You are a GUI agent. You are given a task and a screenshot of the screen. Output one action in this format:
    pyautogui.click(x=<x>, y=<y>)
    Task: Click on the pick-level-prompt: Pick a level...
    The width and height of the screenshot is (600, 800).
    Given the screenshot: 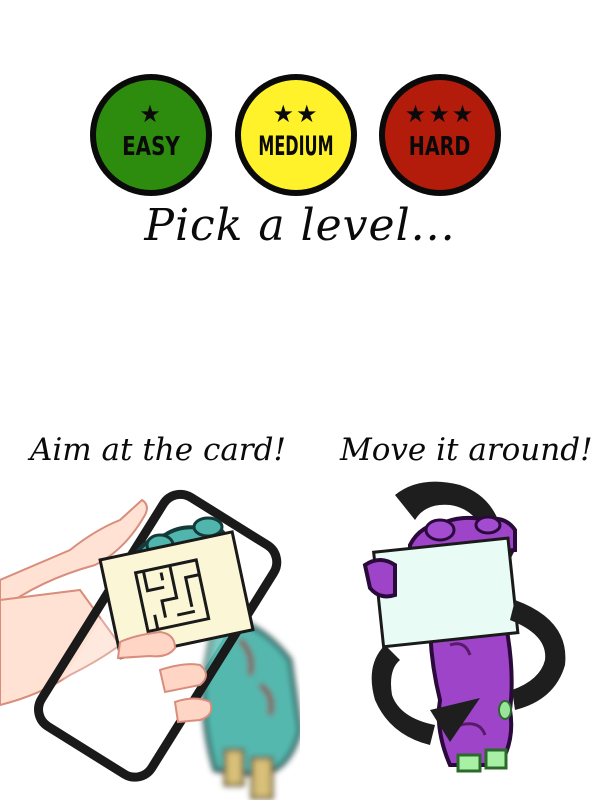 What is the action you would take?
    pyautogui.click(x=300, y=225)
    